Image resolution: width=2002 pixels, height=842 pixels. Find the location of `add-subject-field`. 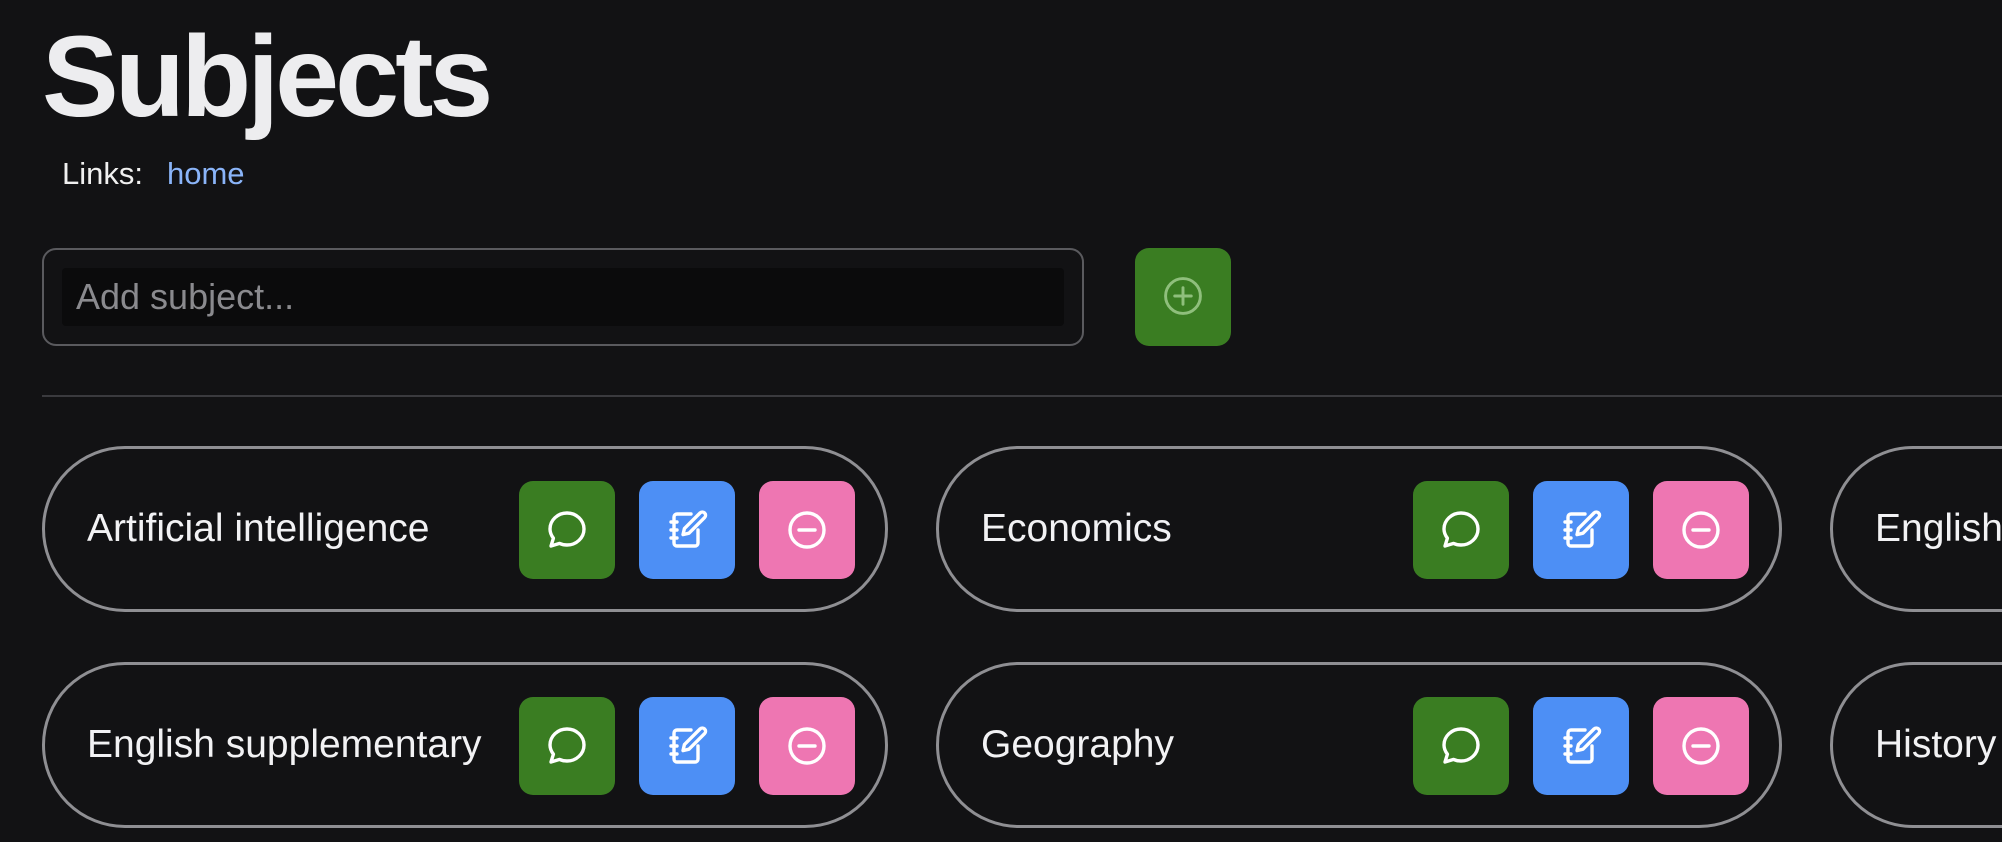

add-subject-field is located at coordinates (563, 297).